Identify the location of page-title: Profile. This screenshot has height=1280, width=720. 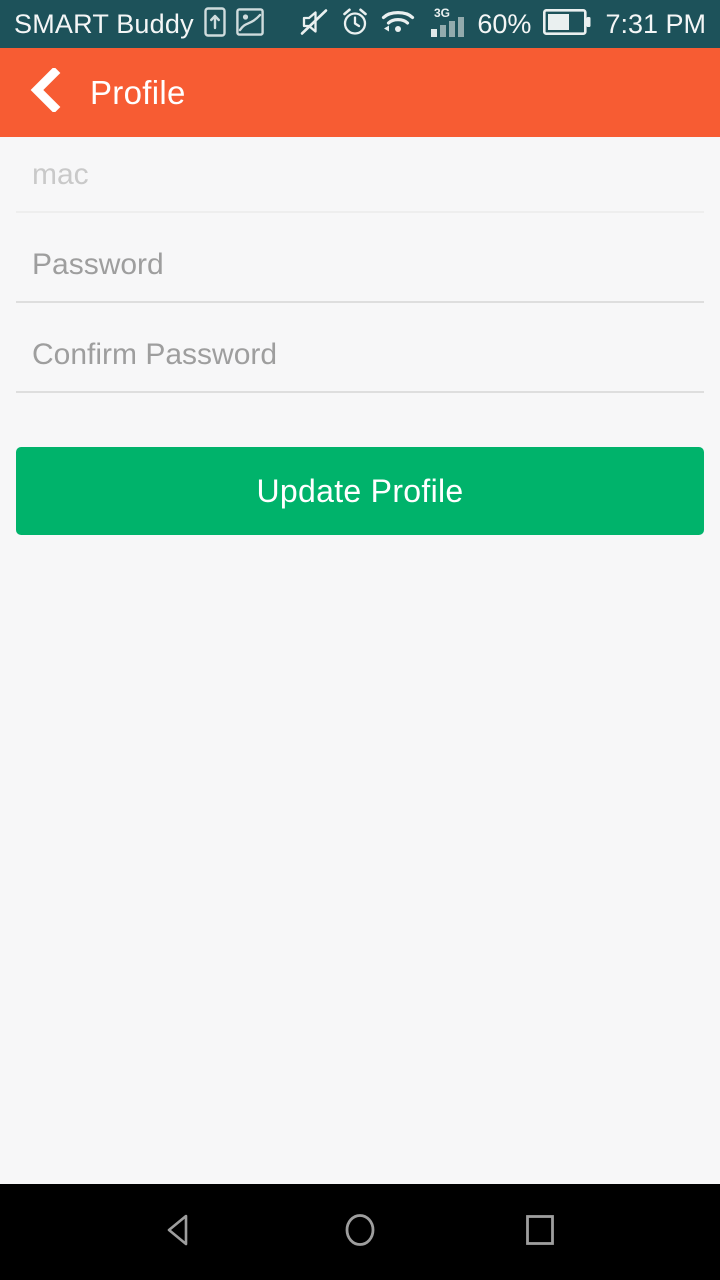
(138, 92).